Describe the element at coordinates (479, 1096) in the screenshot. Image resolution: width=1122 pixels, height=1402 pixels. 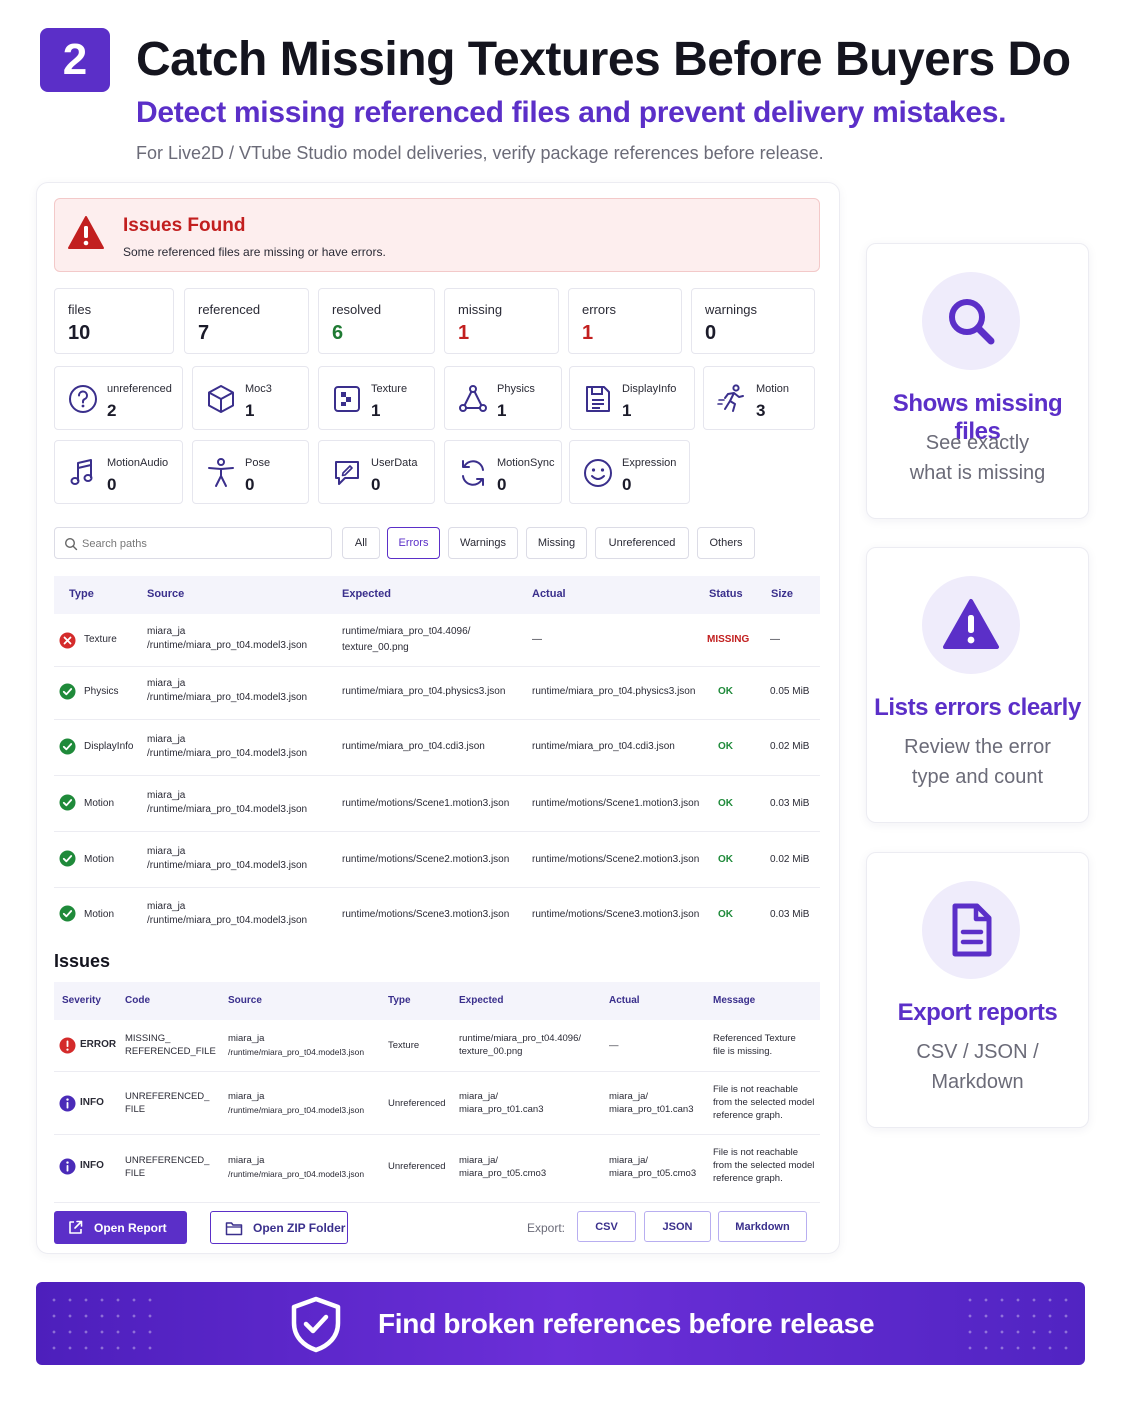
I see `cell-expected: miara_ja/` at that location.